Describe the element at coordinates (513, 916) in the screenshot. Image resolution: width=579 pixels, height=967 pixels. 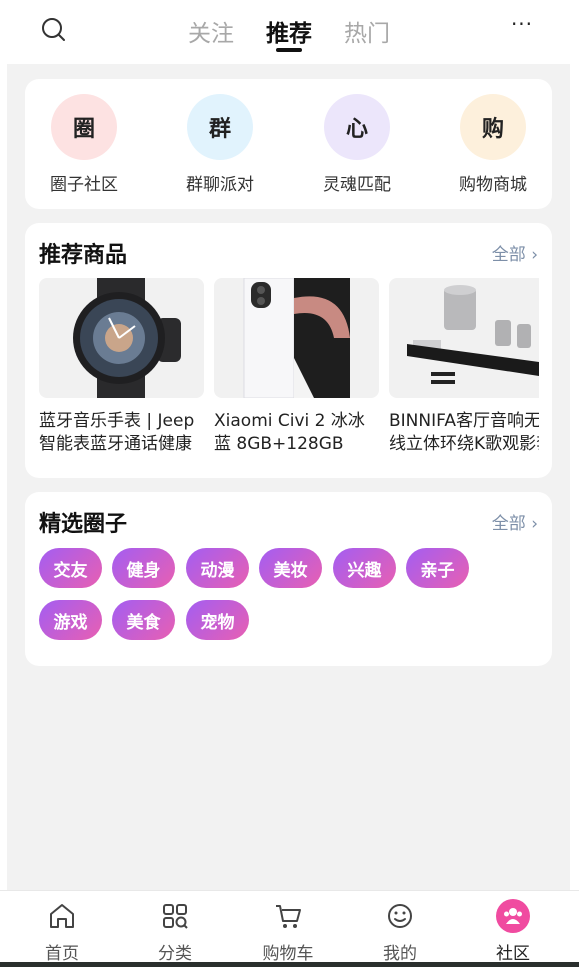
I see `community-icon` at that location.